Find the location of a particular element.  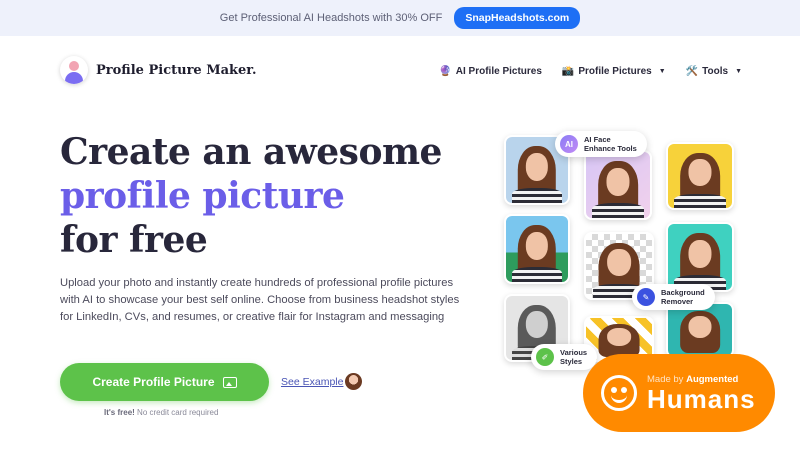

badge-ai-face-enhance: AI AI Face Enhance Tools is located at coordinates (601, 144).